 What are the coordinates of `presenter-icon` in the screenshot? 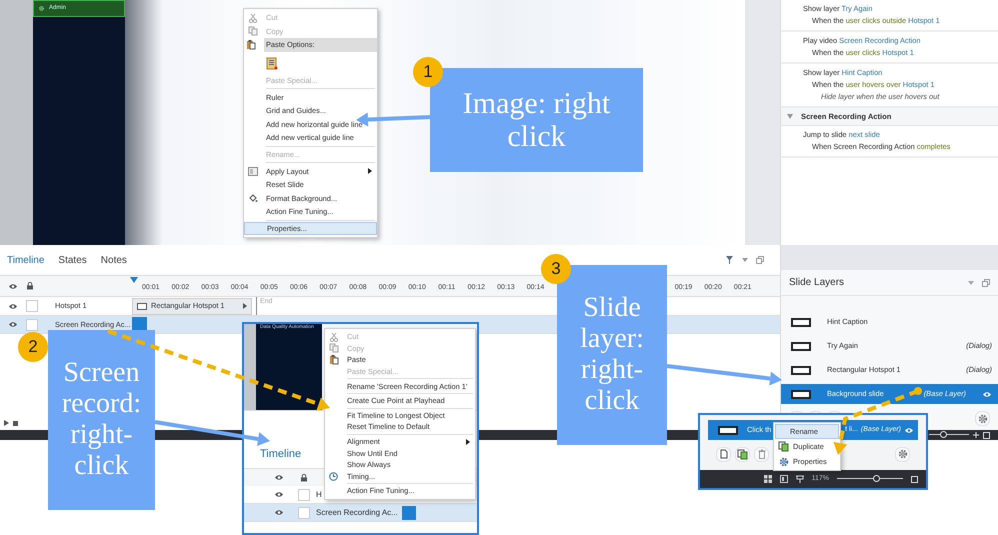 It's located at (800, 479).